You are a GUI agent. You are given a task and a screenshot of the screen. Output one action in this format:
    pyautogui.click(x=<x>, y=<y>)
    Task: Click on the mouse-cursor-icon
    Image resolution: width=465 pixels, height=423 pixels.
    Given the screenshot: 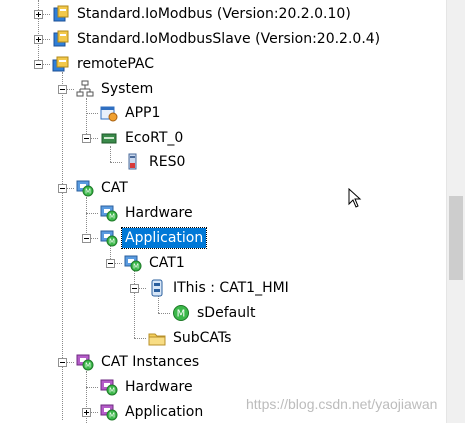 What is the action you would take?
    pyautogui.click(x=355, y=198)
    